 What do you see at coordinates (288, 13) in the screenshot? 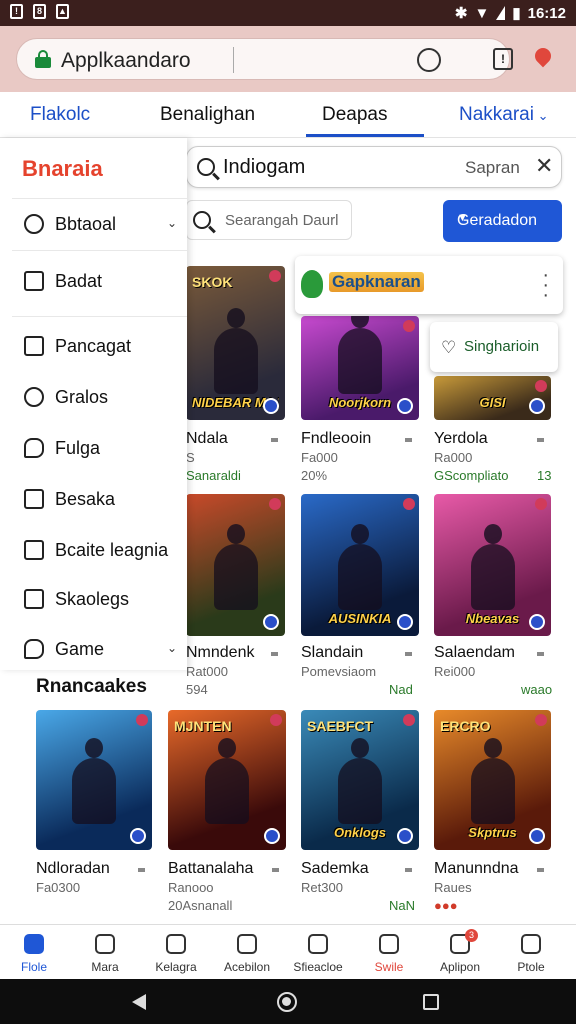
I see `status-bar: ! 8 ▲ ✱ ▼ ▮ 16:12` at bounding box center [288, 13].